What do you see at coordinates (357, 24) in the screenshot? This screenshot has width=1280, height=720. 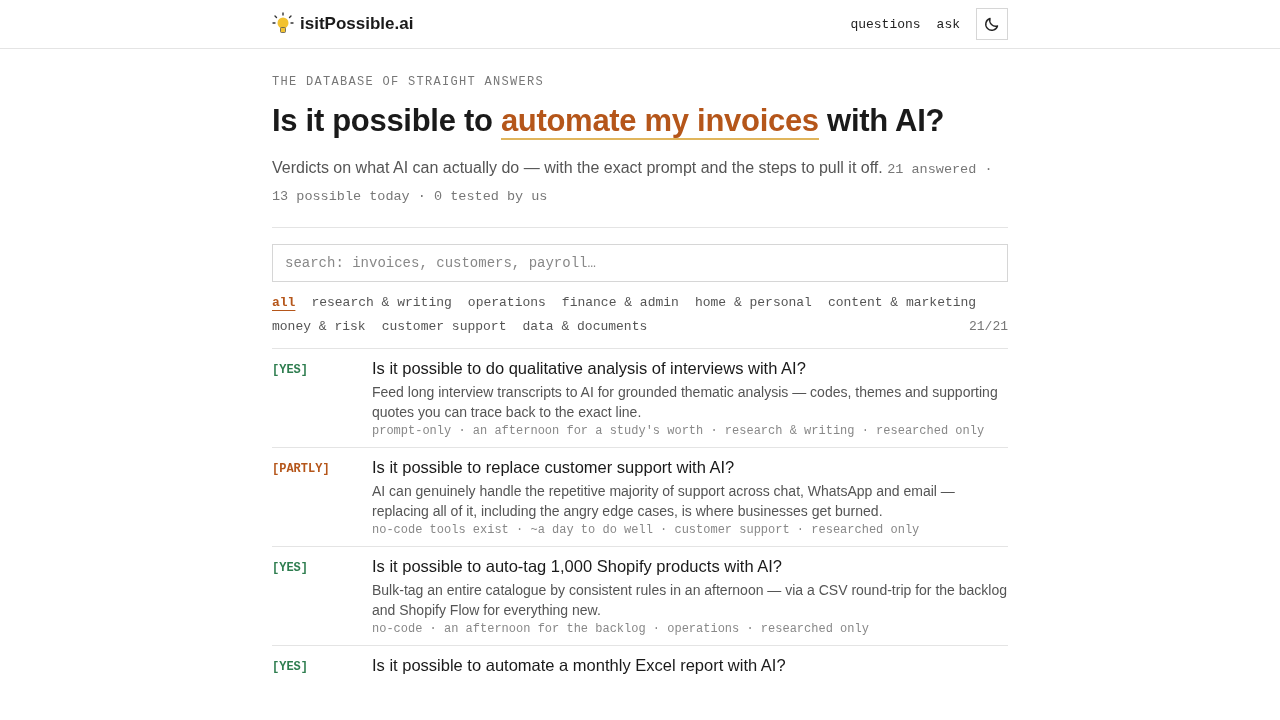 I see `site-logo: isitPossible.ai` at bounding box center [357, 24].